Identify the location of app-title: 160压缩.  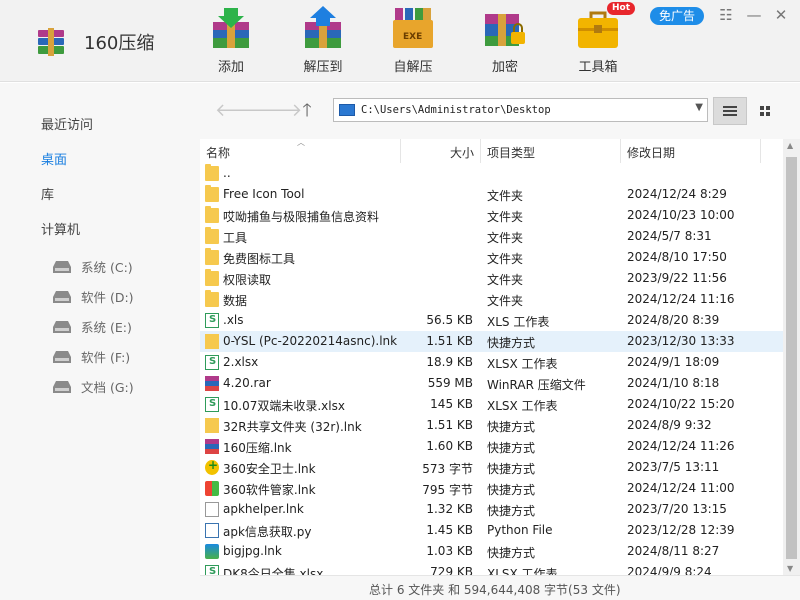
(119, 43).